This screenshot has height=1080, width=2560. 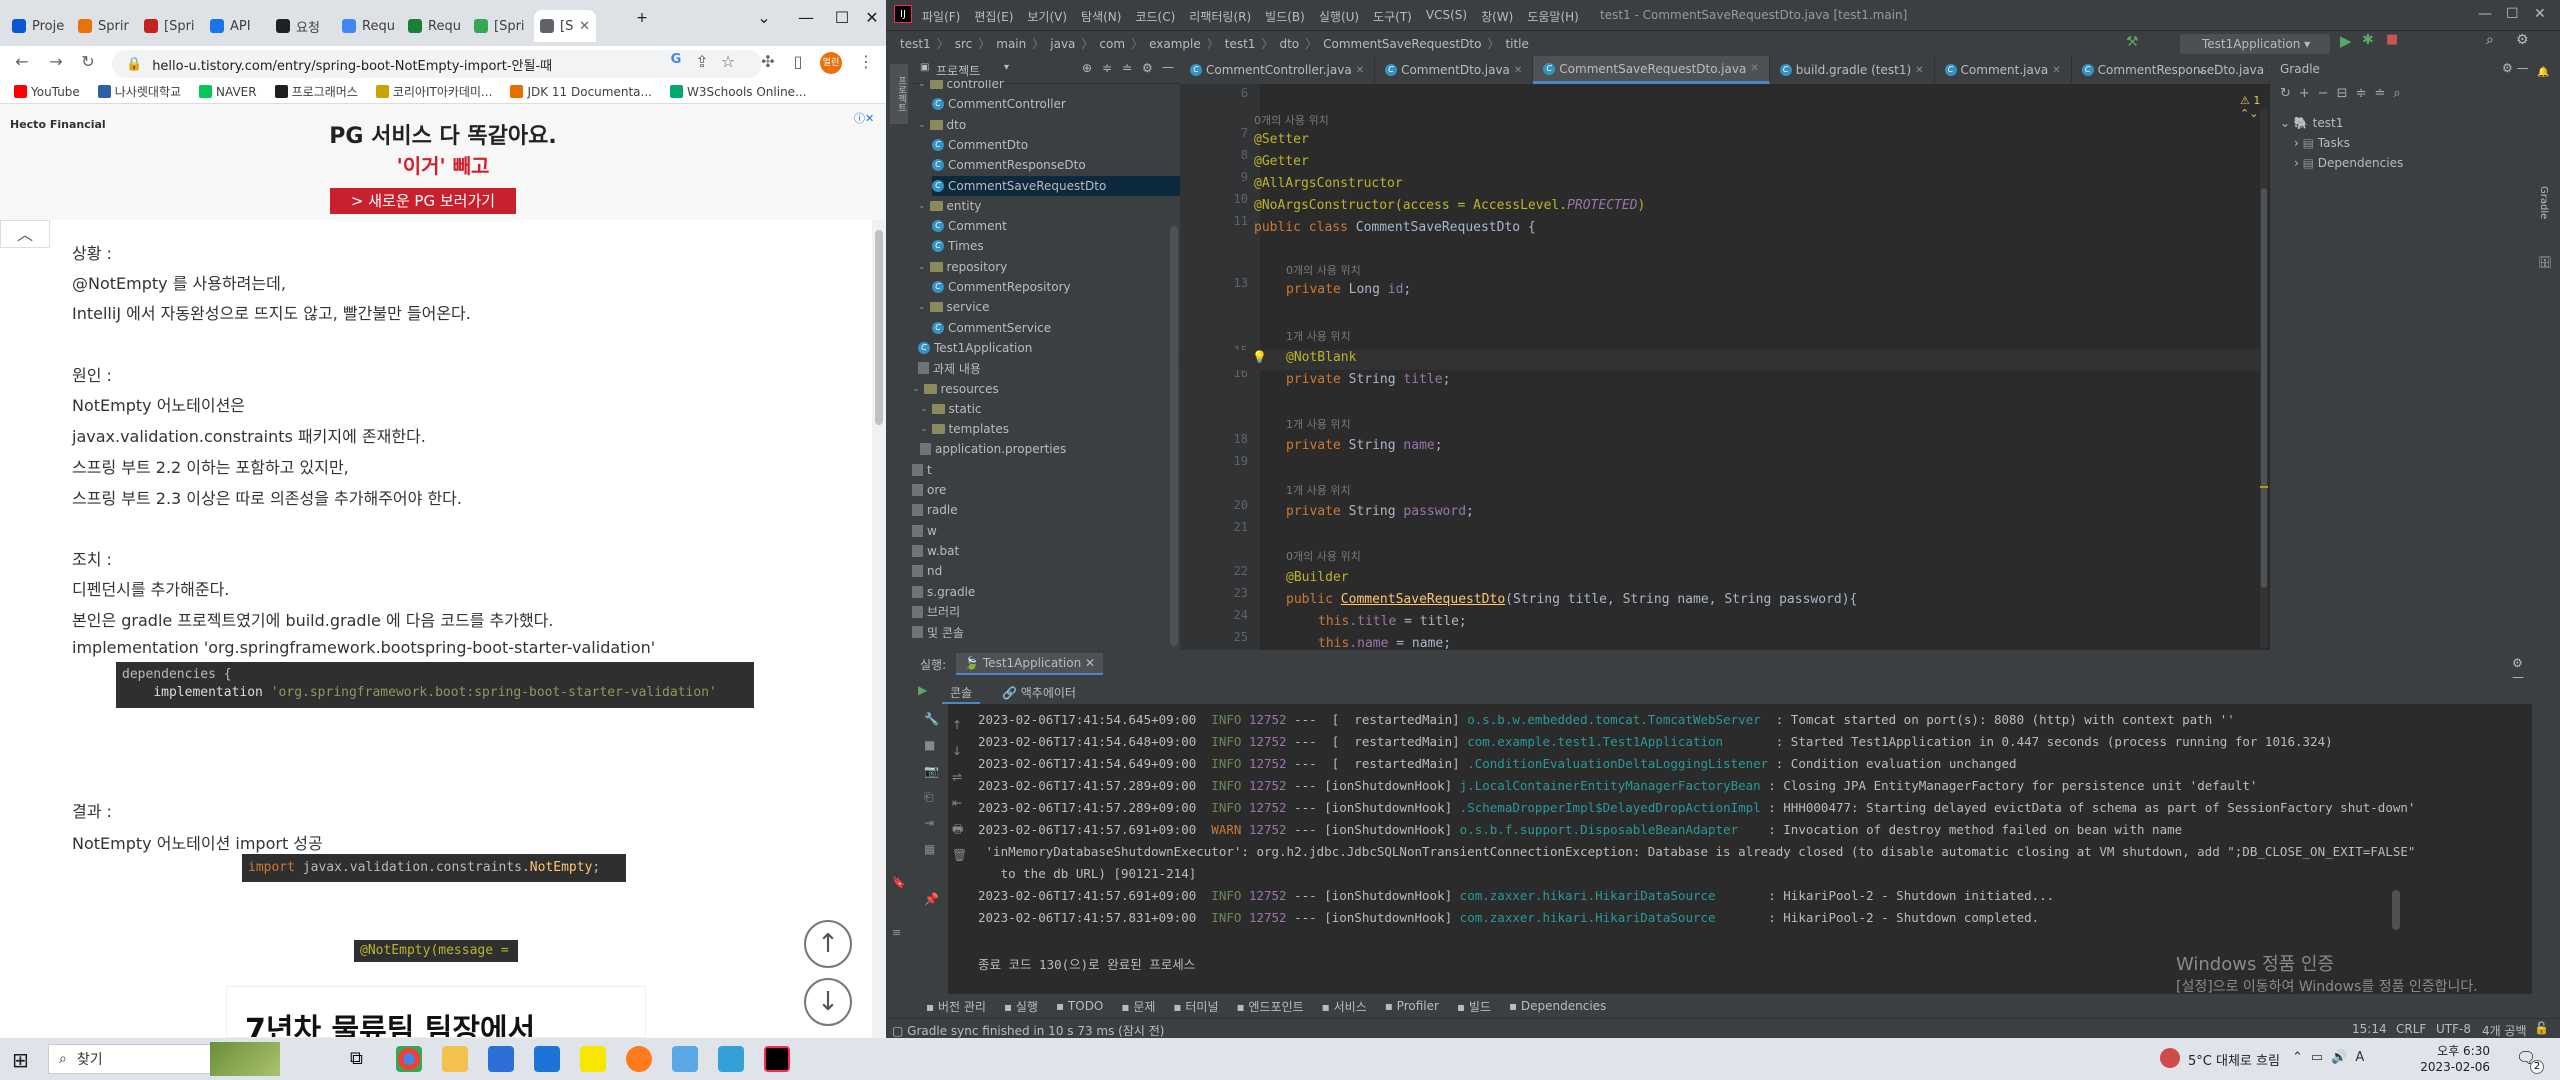 What do you see at coordinates (2541, 1028) in the screenshot?
I see `lock-icon: 🔓` at bounding box center [2541, 1028].